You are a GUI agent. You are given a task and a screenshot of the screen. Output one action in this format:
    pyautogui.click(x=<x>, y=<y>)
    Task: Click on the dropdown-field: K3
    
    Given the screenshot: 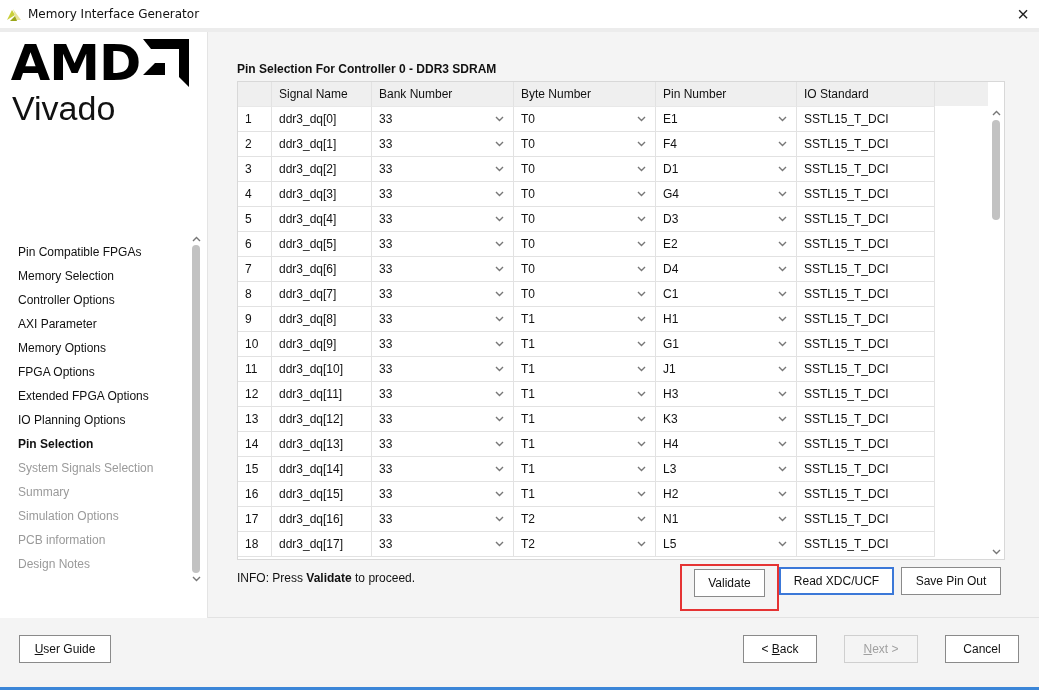 What is the action you would take?
    pyautogui.click(x=726, y=419)
    